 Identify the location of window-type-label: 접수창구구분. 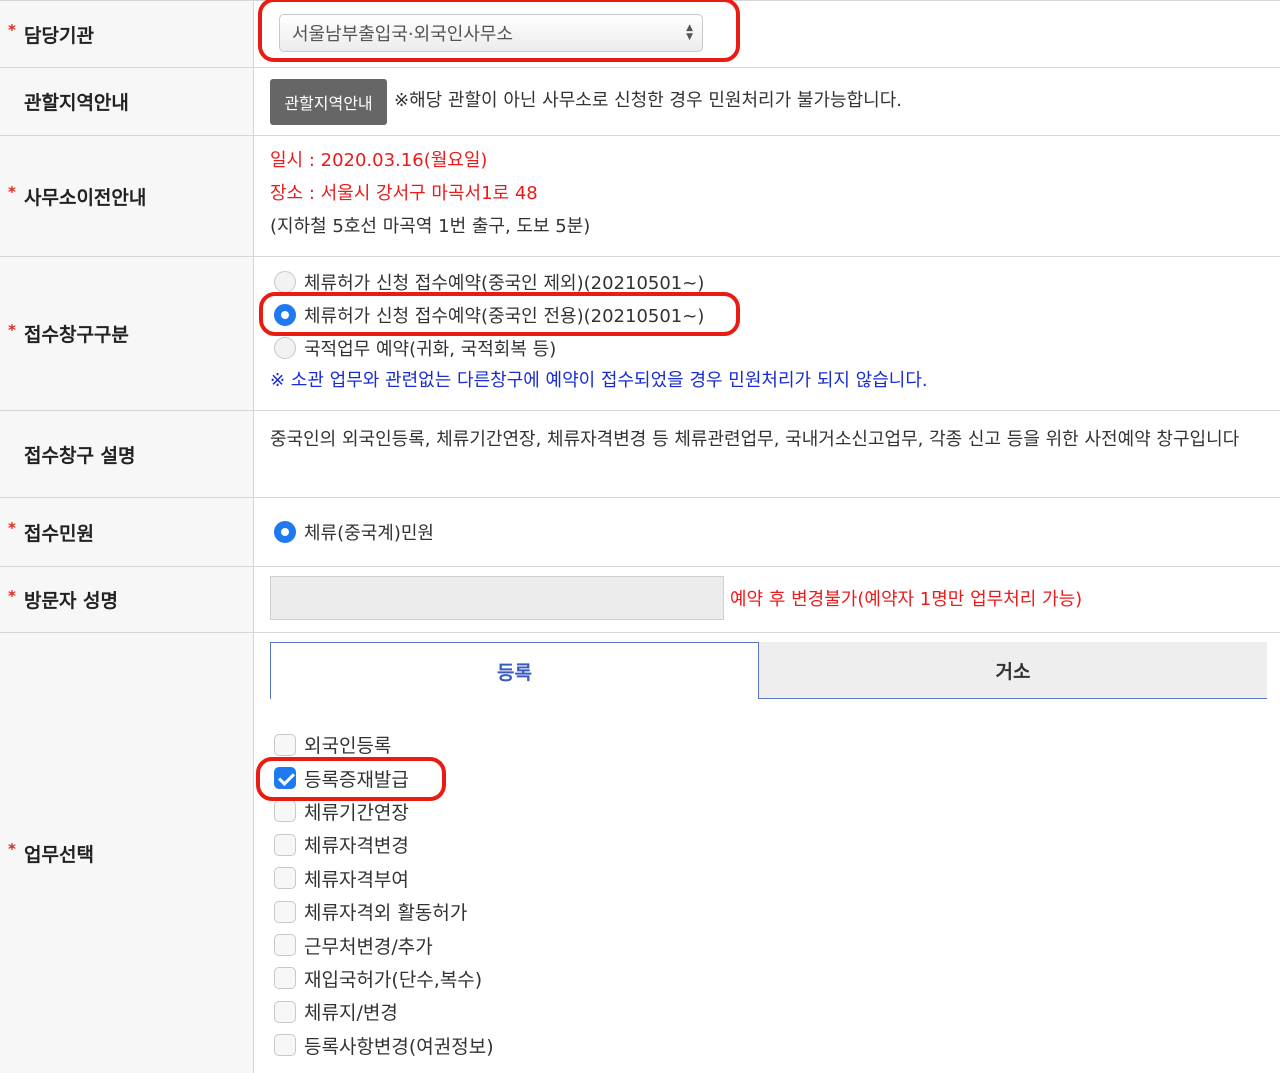
(76, 335).